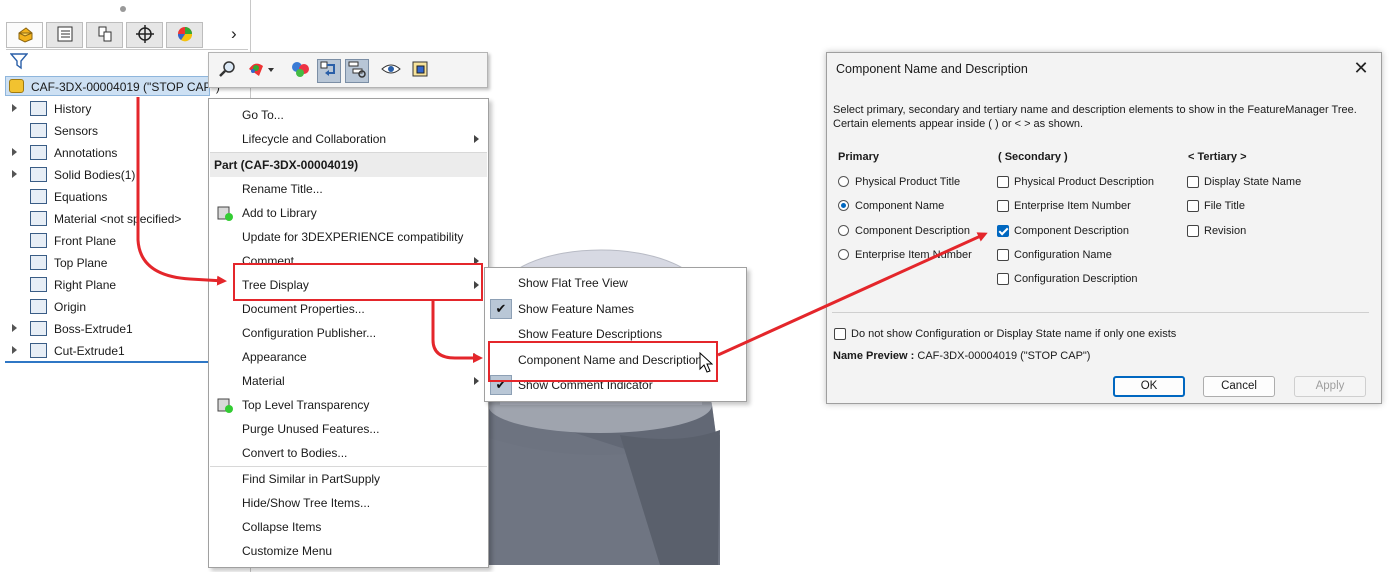 The height and width of the screenshot is (572, 1394). What do you see at coordinates (852, 294) in the screenshot?
I see `arrow-submenu-to-dialog` at bounding box center [852, 294].